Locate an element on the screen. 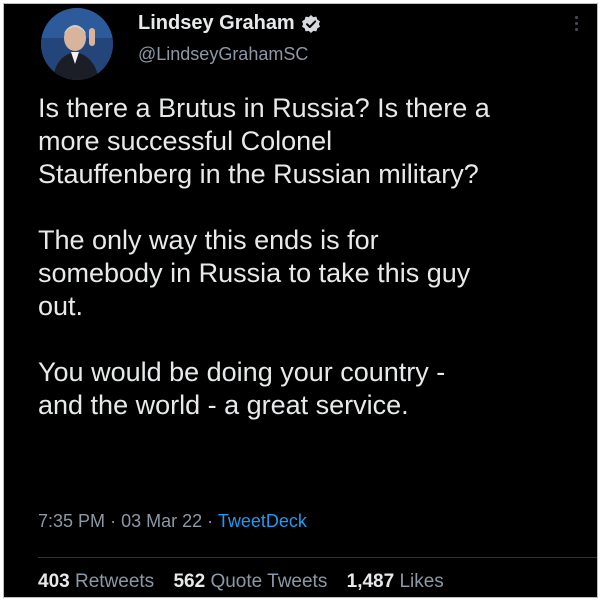 Image resolution: width=601 pixels, height=601 pixels. more-options-icon is located at coordinates (576, 24).